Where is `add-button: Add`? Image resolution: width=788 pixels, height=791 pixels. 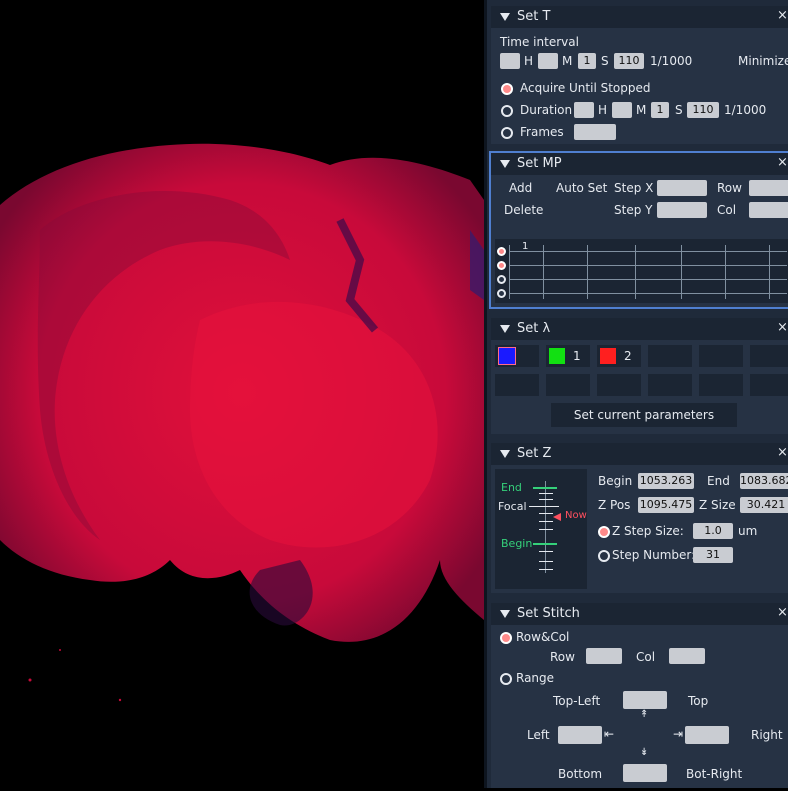
add-button: Add is located at coordinates (520, 188).